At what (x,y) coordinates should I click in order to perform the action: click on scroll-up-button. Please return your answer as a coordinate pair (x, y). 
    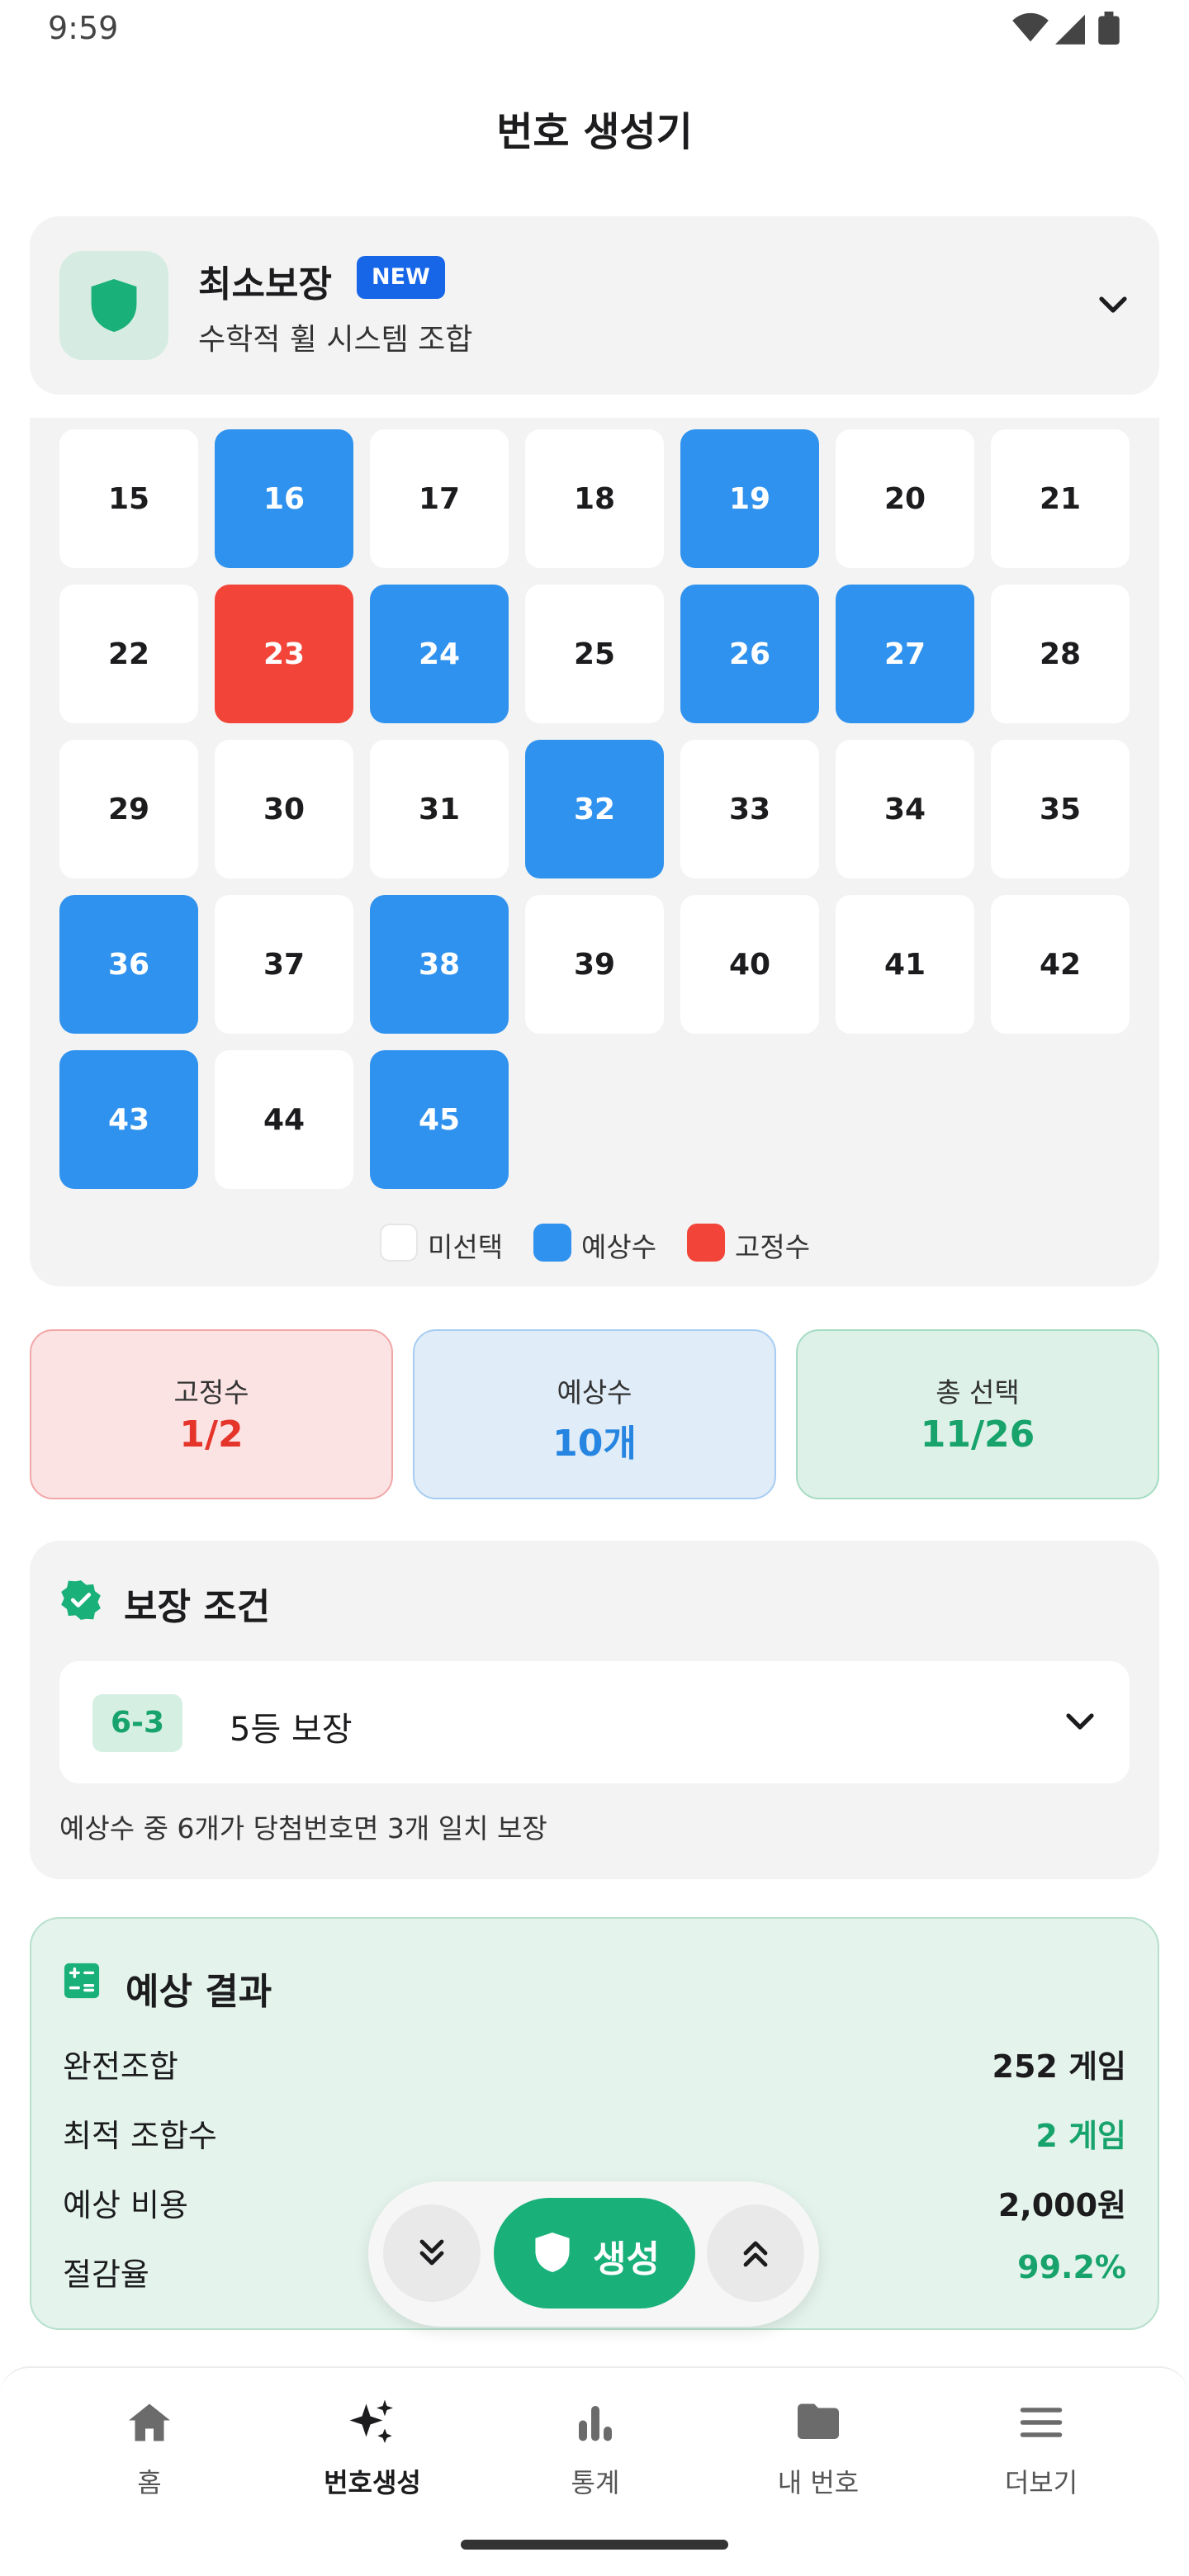
    Looking at the image, I should click on (755, 2253).